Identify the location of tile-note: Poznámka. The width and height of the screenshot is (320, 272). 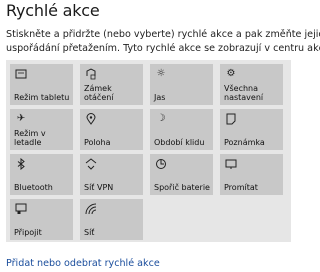
(251, 129).